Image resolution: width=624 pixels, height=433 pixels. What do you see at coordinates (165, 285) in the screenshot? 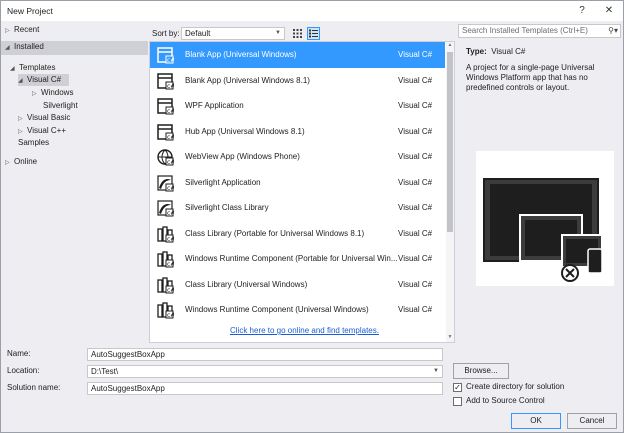
I see `class-lib-uwp-icon: c#` at bounding box center [165, 285].